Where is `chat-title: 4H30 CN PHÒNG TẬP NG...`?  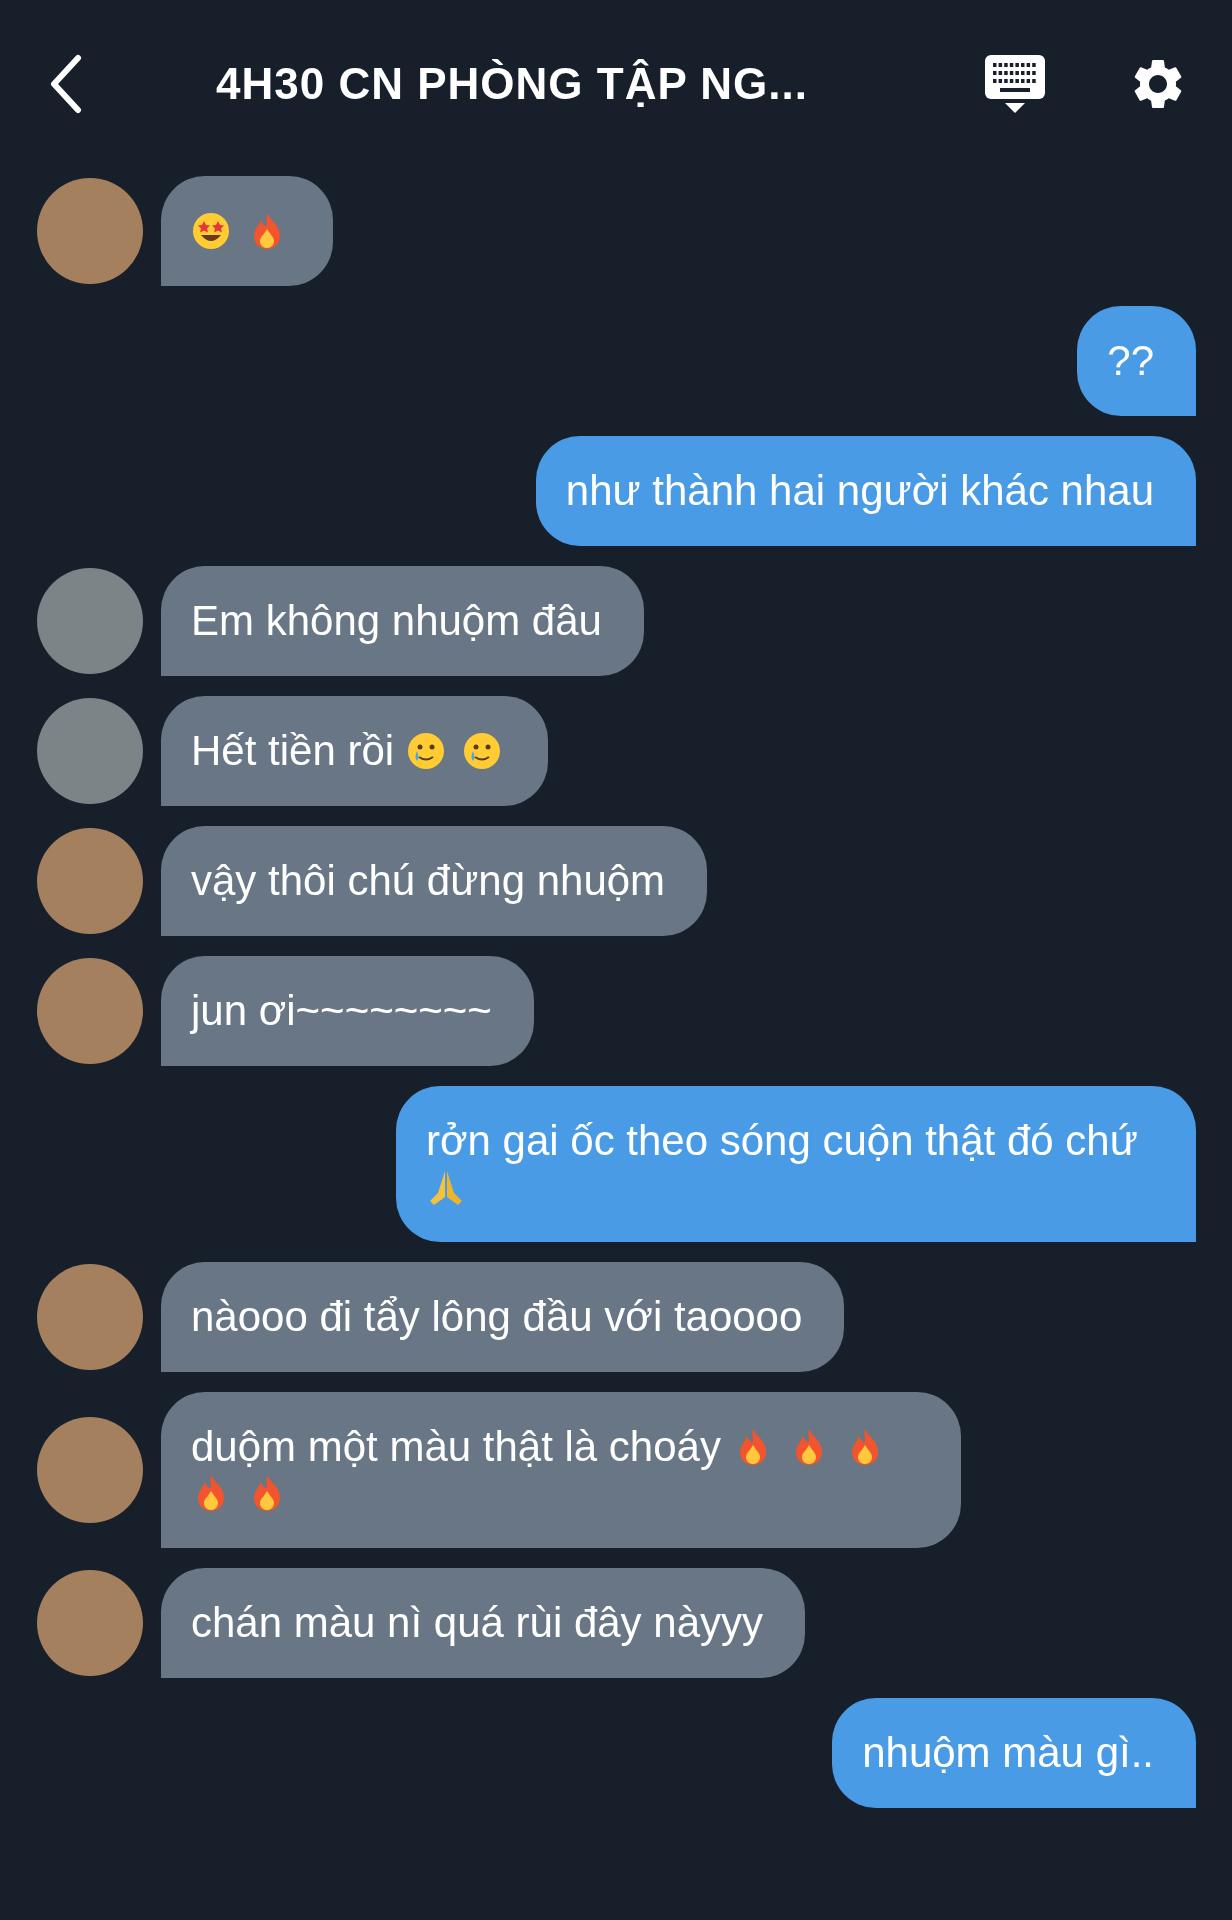
chat-title: 4H30 CN PHÒNG TẬP NG... is located at coordinates (512, 84).